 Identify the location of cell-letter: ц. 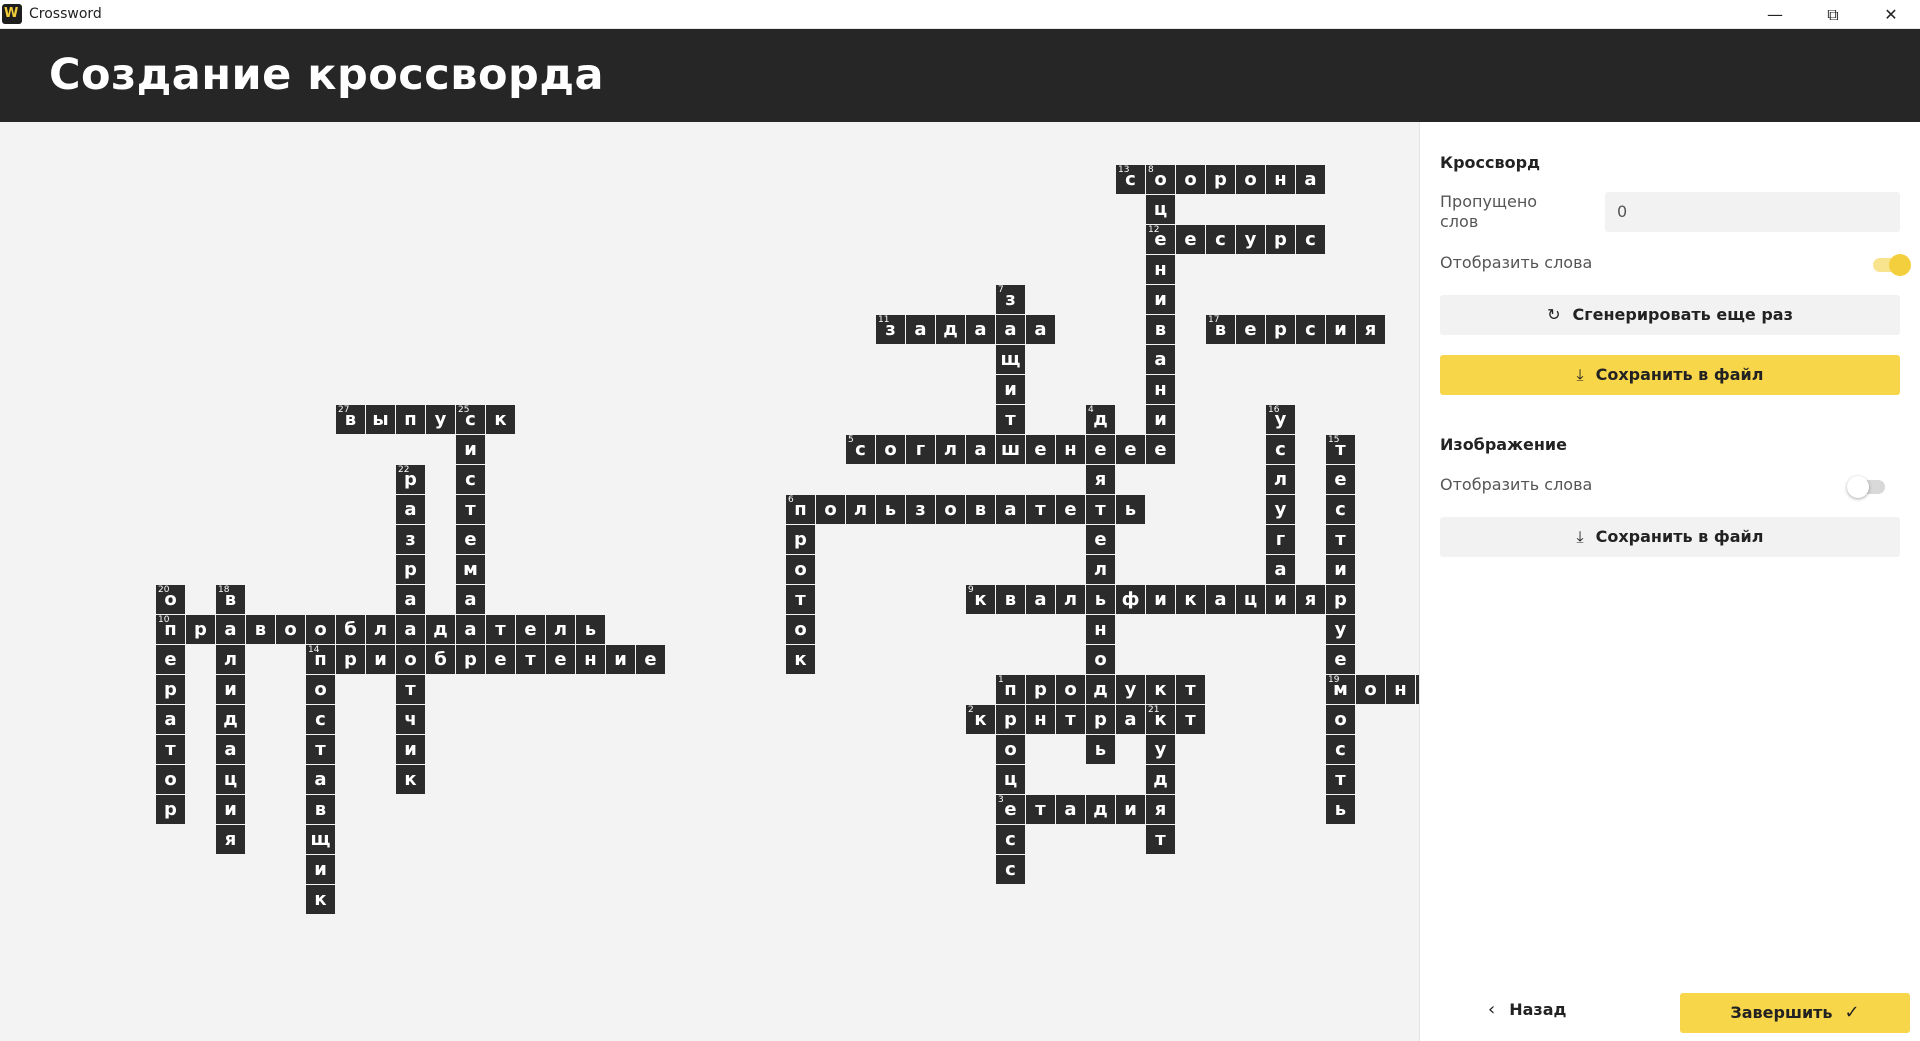
(1250, 599).